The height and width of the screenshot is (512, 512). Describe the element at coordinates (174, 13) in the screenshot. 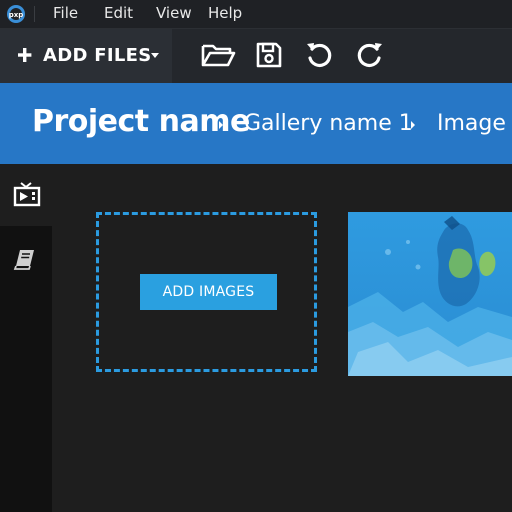

I see `menu-view: View` at that location.